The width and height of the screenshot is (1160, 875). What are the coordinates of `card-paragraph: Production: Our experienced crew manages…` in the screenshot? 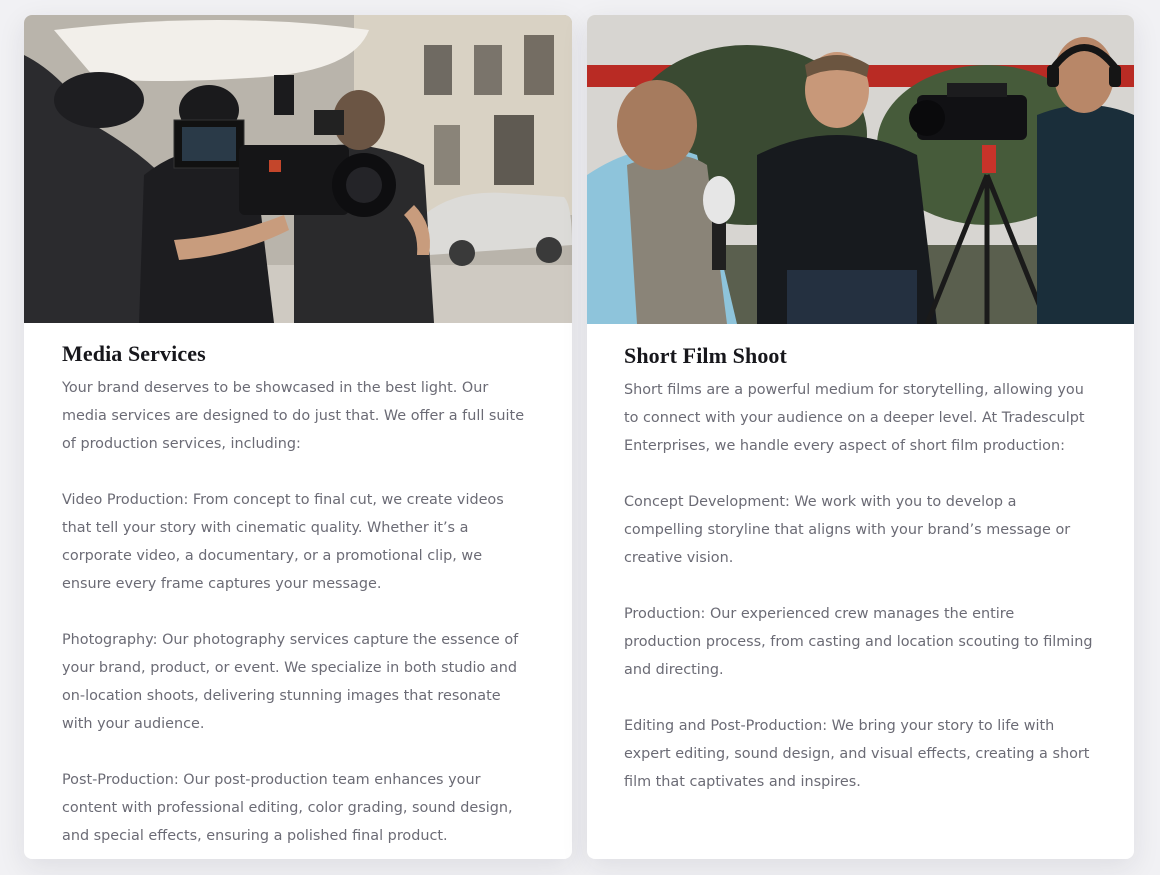 It's located at (858, 642).